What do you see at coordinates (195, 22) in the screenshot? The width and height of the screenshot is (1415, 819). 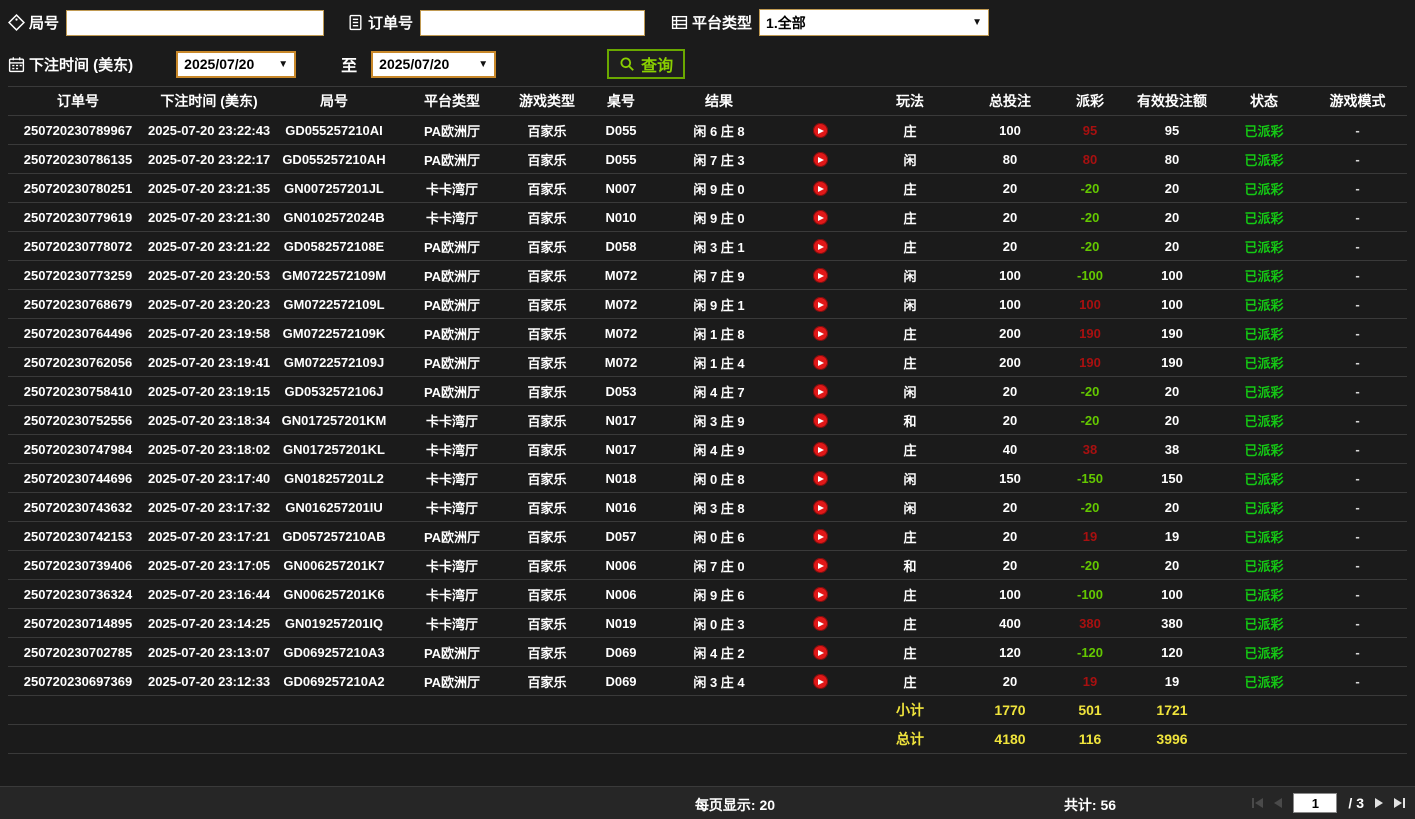 I see `game-no-input` at bounding box center [195, 22].